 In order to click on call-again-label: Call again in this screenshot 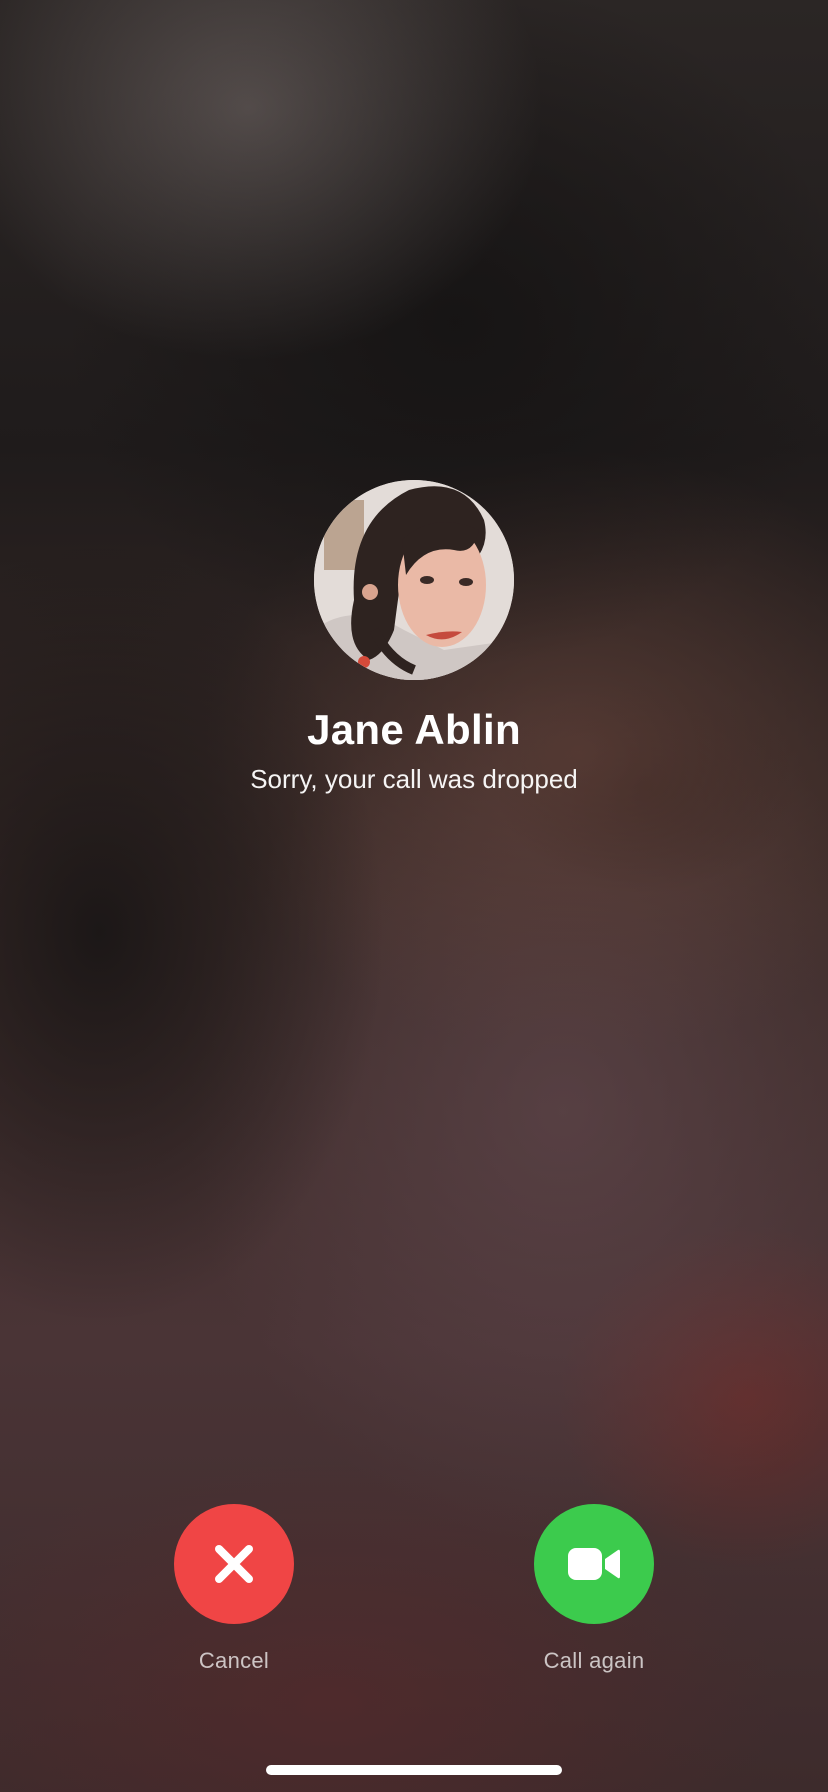, I will do `click(594, 1660)`.